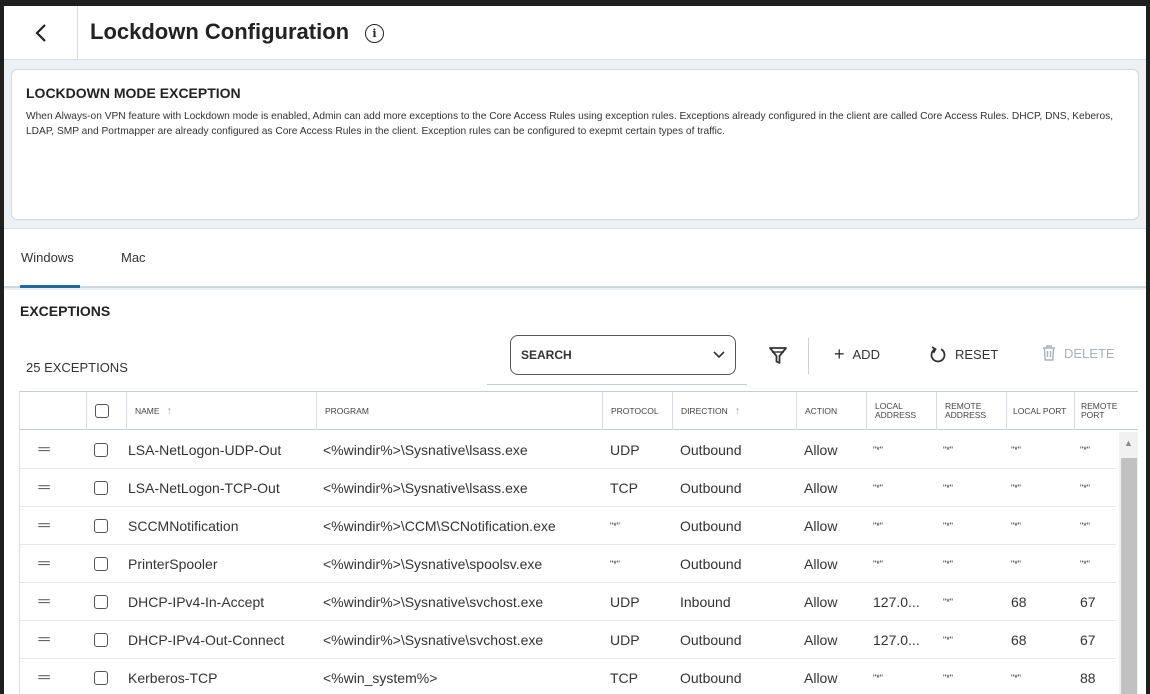 The width and height of the screenshot is (1150, 694). I want to click on column-remote-port-label: REMOTE PORT, so click(1099, 410).